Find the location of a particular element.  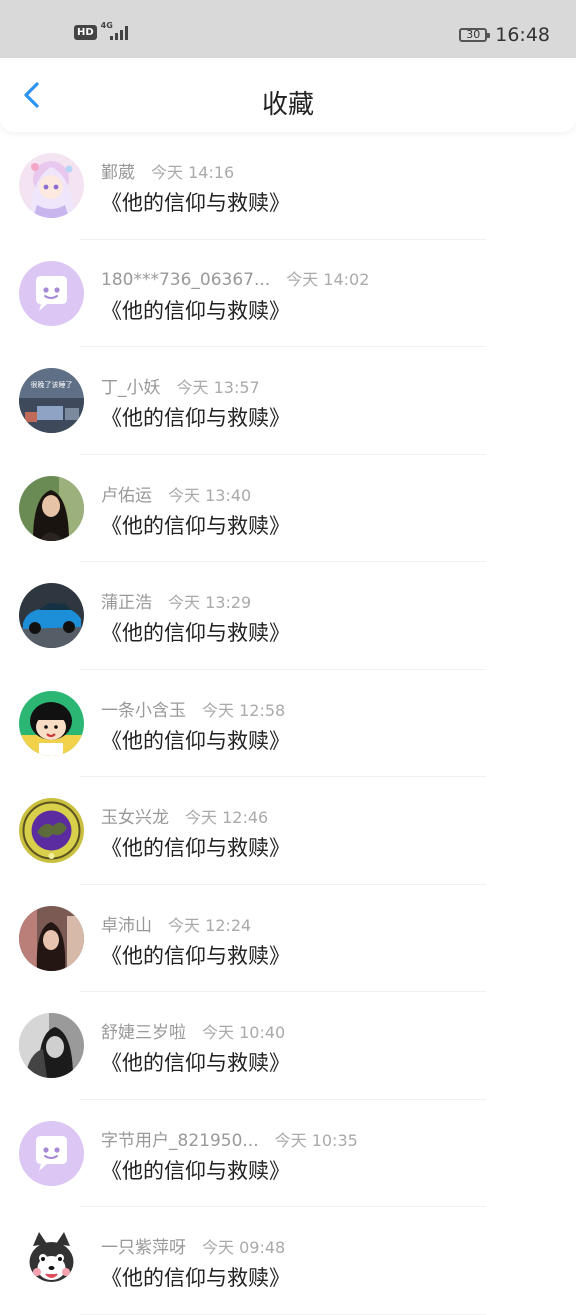

item-meta: 180***736_06367... 今天 14:02 is located at coordinates (235, 278).